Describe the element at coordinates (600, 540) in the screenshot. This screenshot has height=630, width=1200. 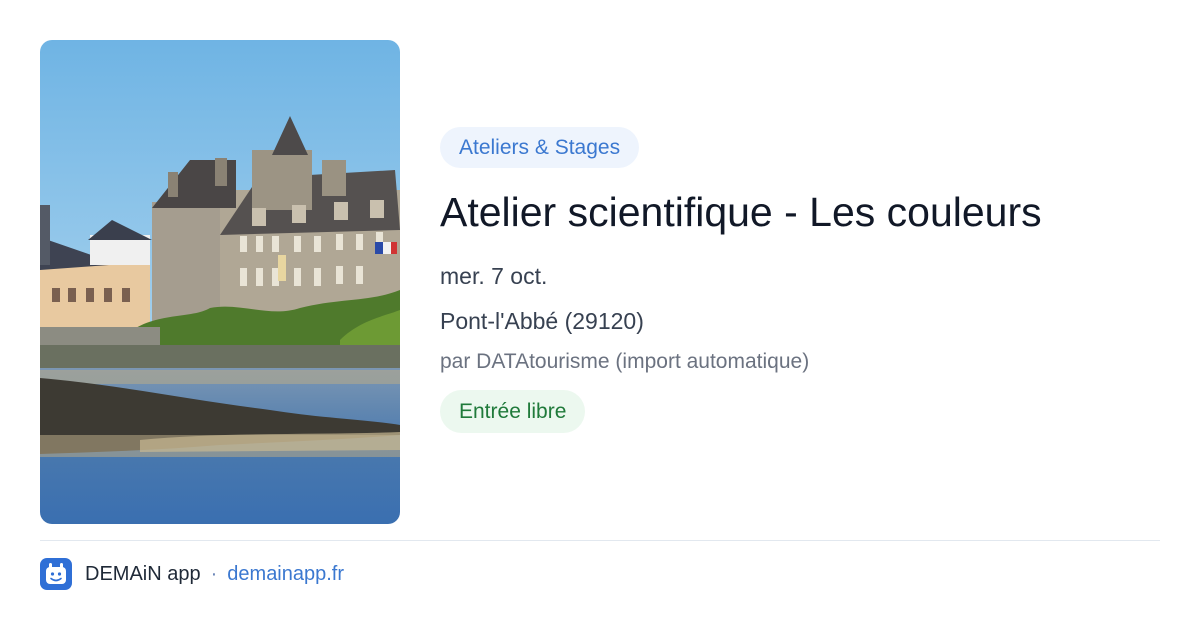
I see `footer-divider` at that location.